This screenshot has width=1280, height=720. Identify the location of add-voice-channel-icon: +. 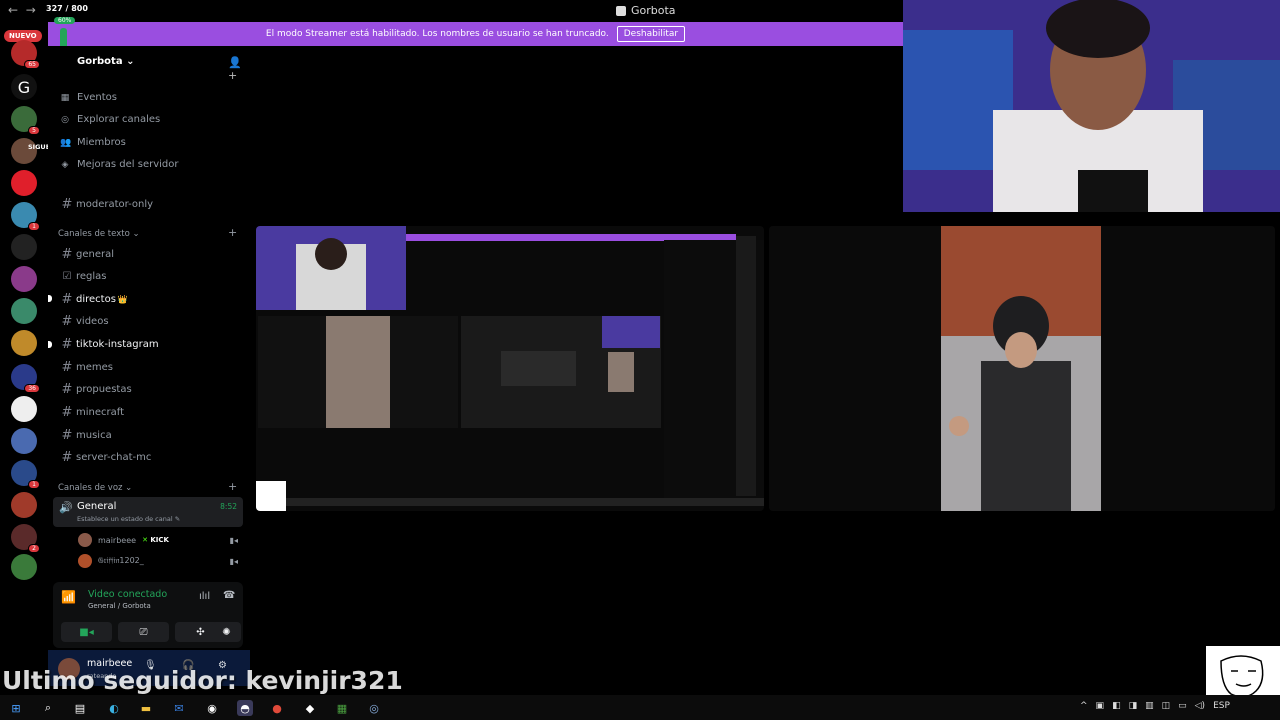
(232, 486).